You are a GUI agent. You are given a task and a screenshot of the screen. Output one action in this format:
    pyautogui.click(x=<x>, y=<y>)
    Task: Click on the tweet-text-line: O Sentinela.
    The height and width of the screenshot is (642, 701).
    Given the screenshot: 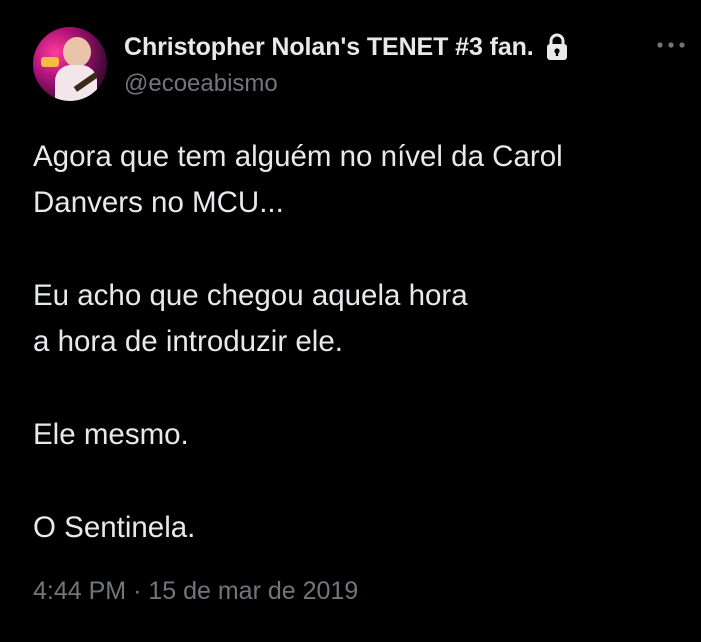 What is the action you would take?
    pyautogui.click(x=114, y=527)
    